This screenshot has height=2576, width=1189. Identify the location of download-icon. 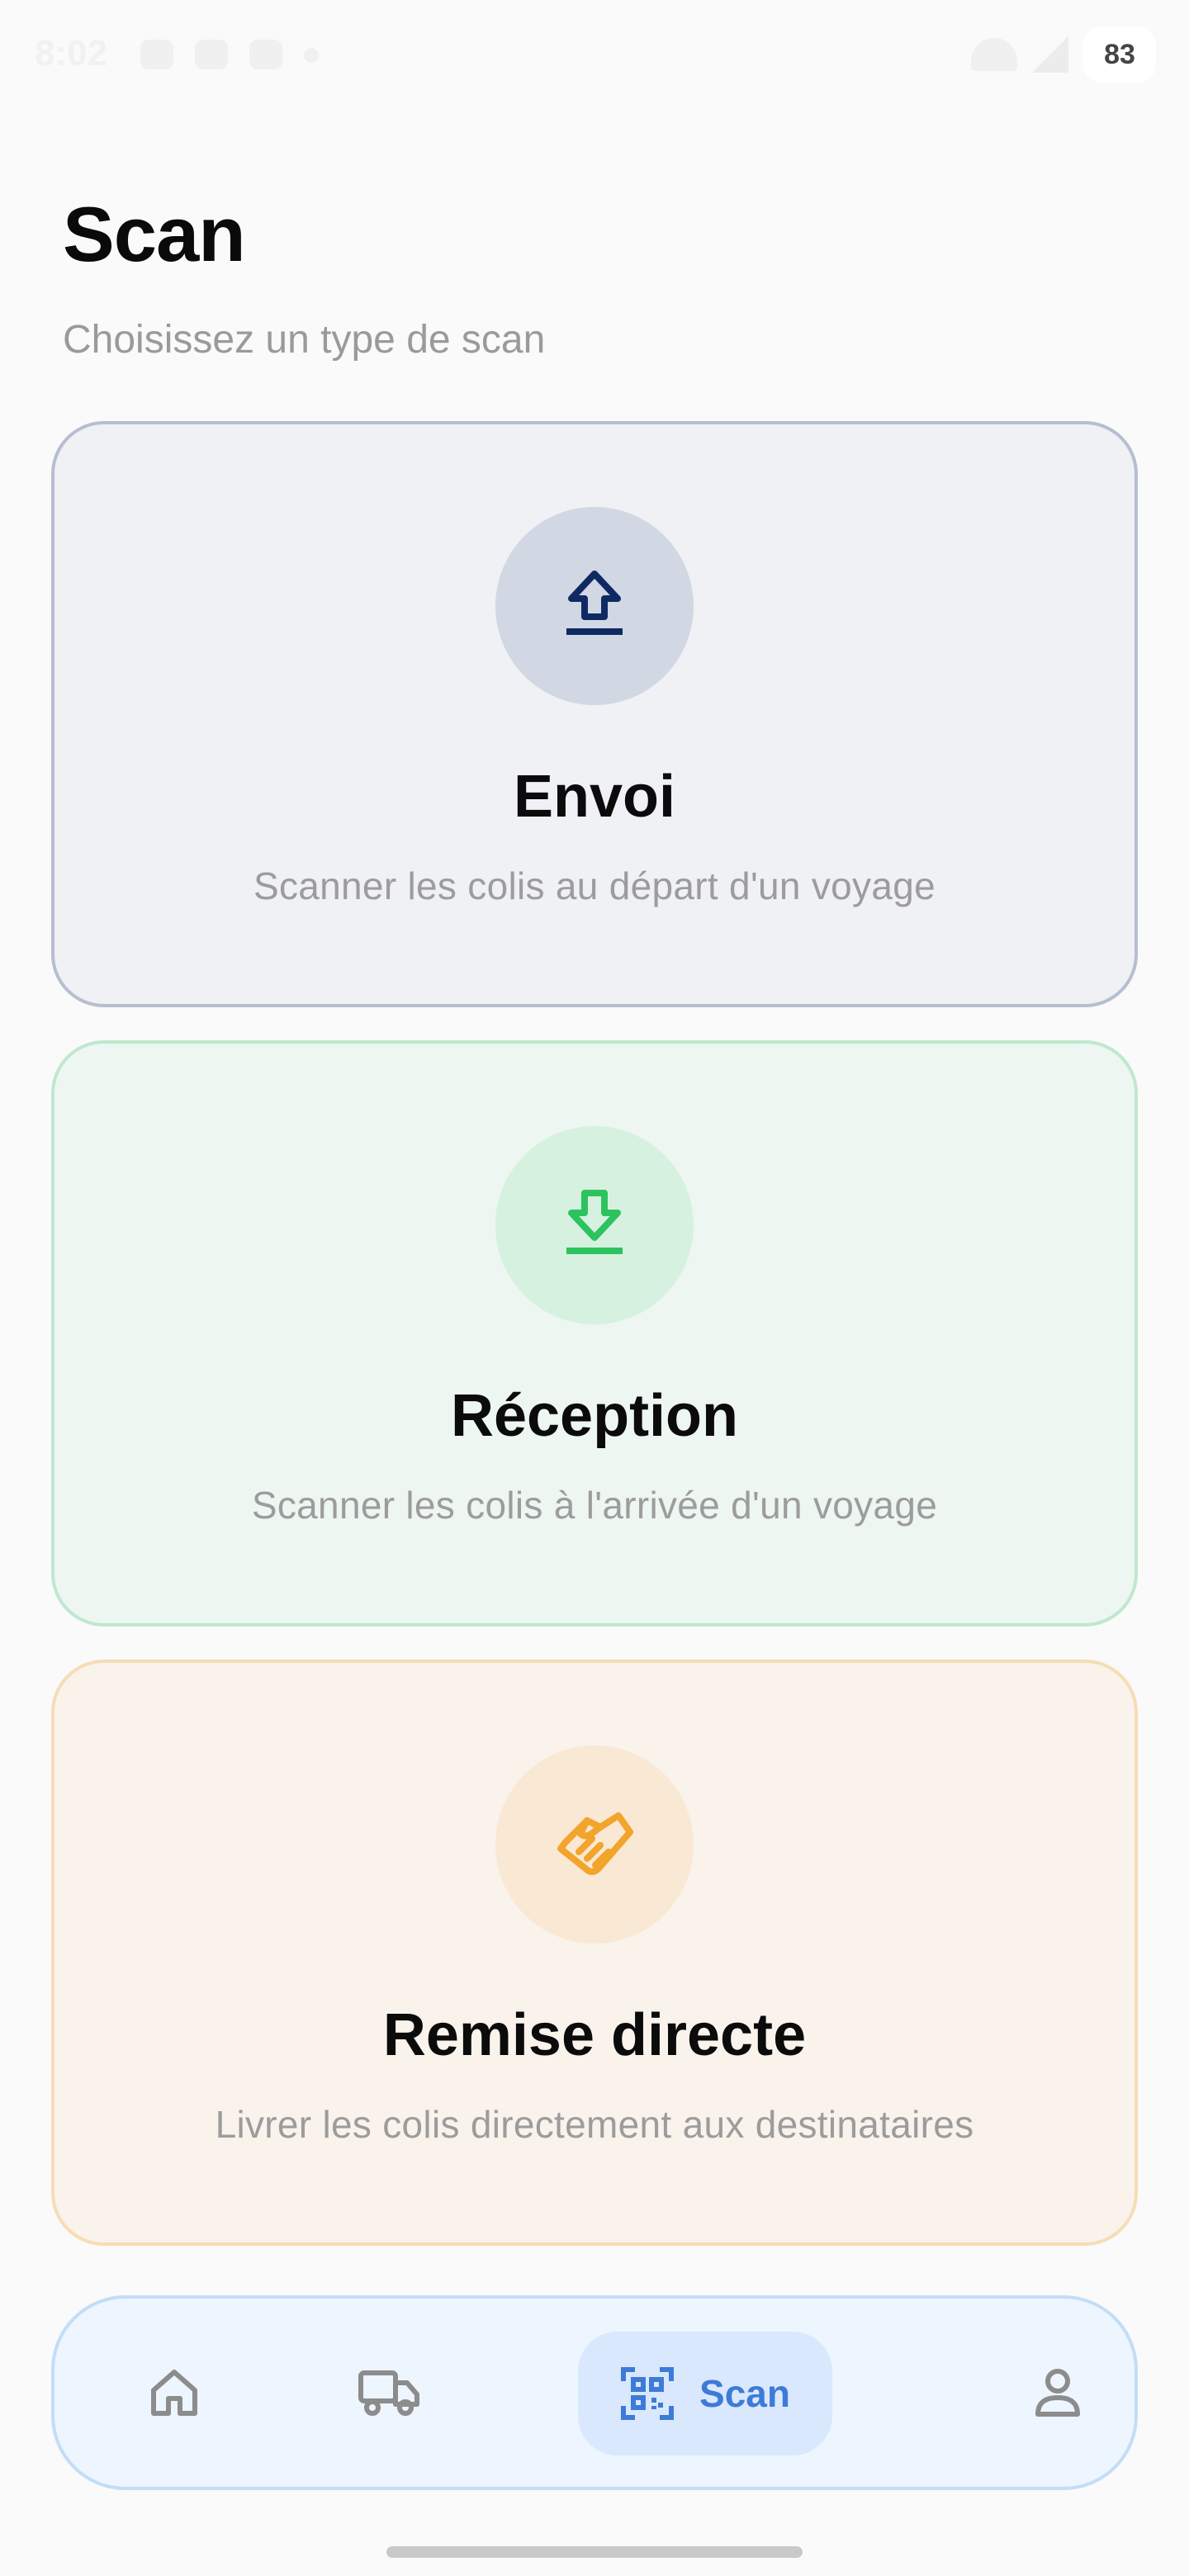
(594, 1222).